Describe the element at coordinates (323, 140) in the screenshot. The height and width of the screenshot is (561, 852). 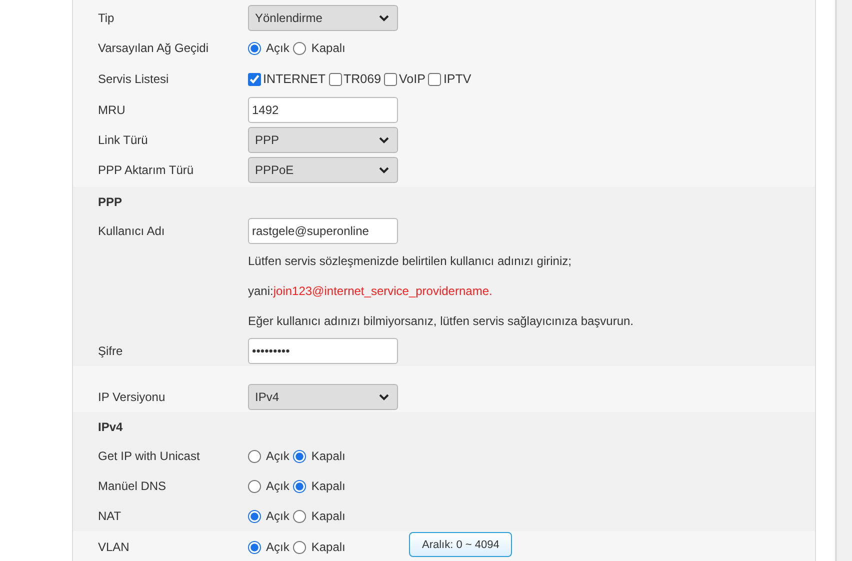
I see `dropdown: PPP` at that location.